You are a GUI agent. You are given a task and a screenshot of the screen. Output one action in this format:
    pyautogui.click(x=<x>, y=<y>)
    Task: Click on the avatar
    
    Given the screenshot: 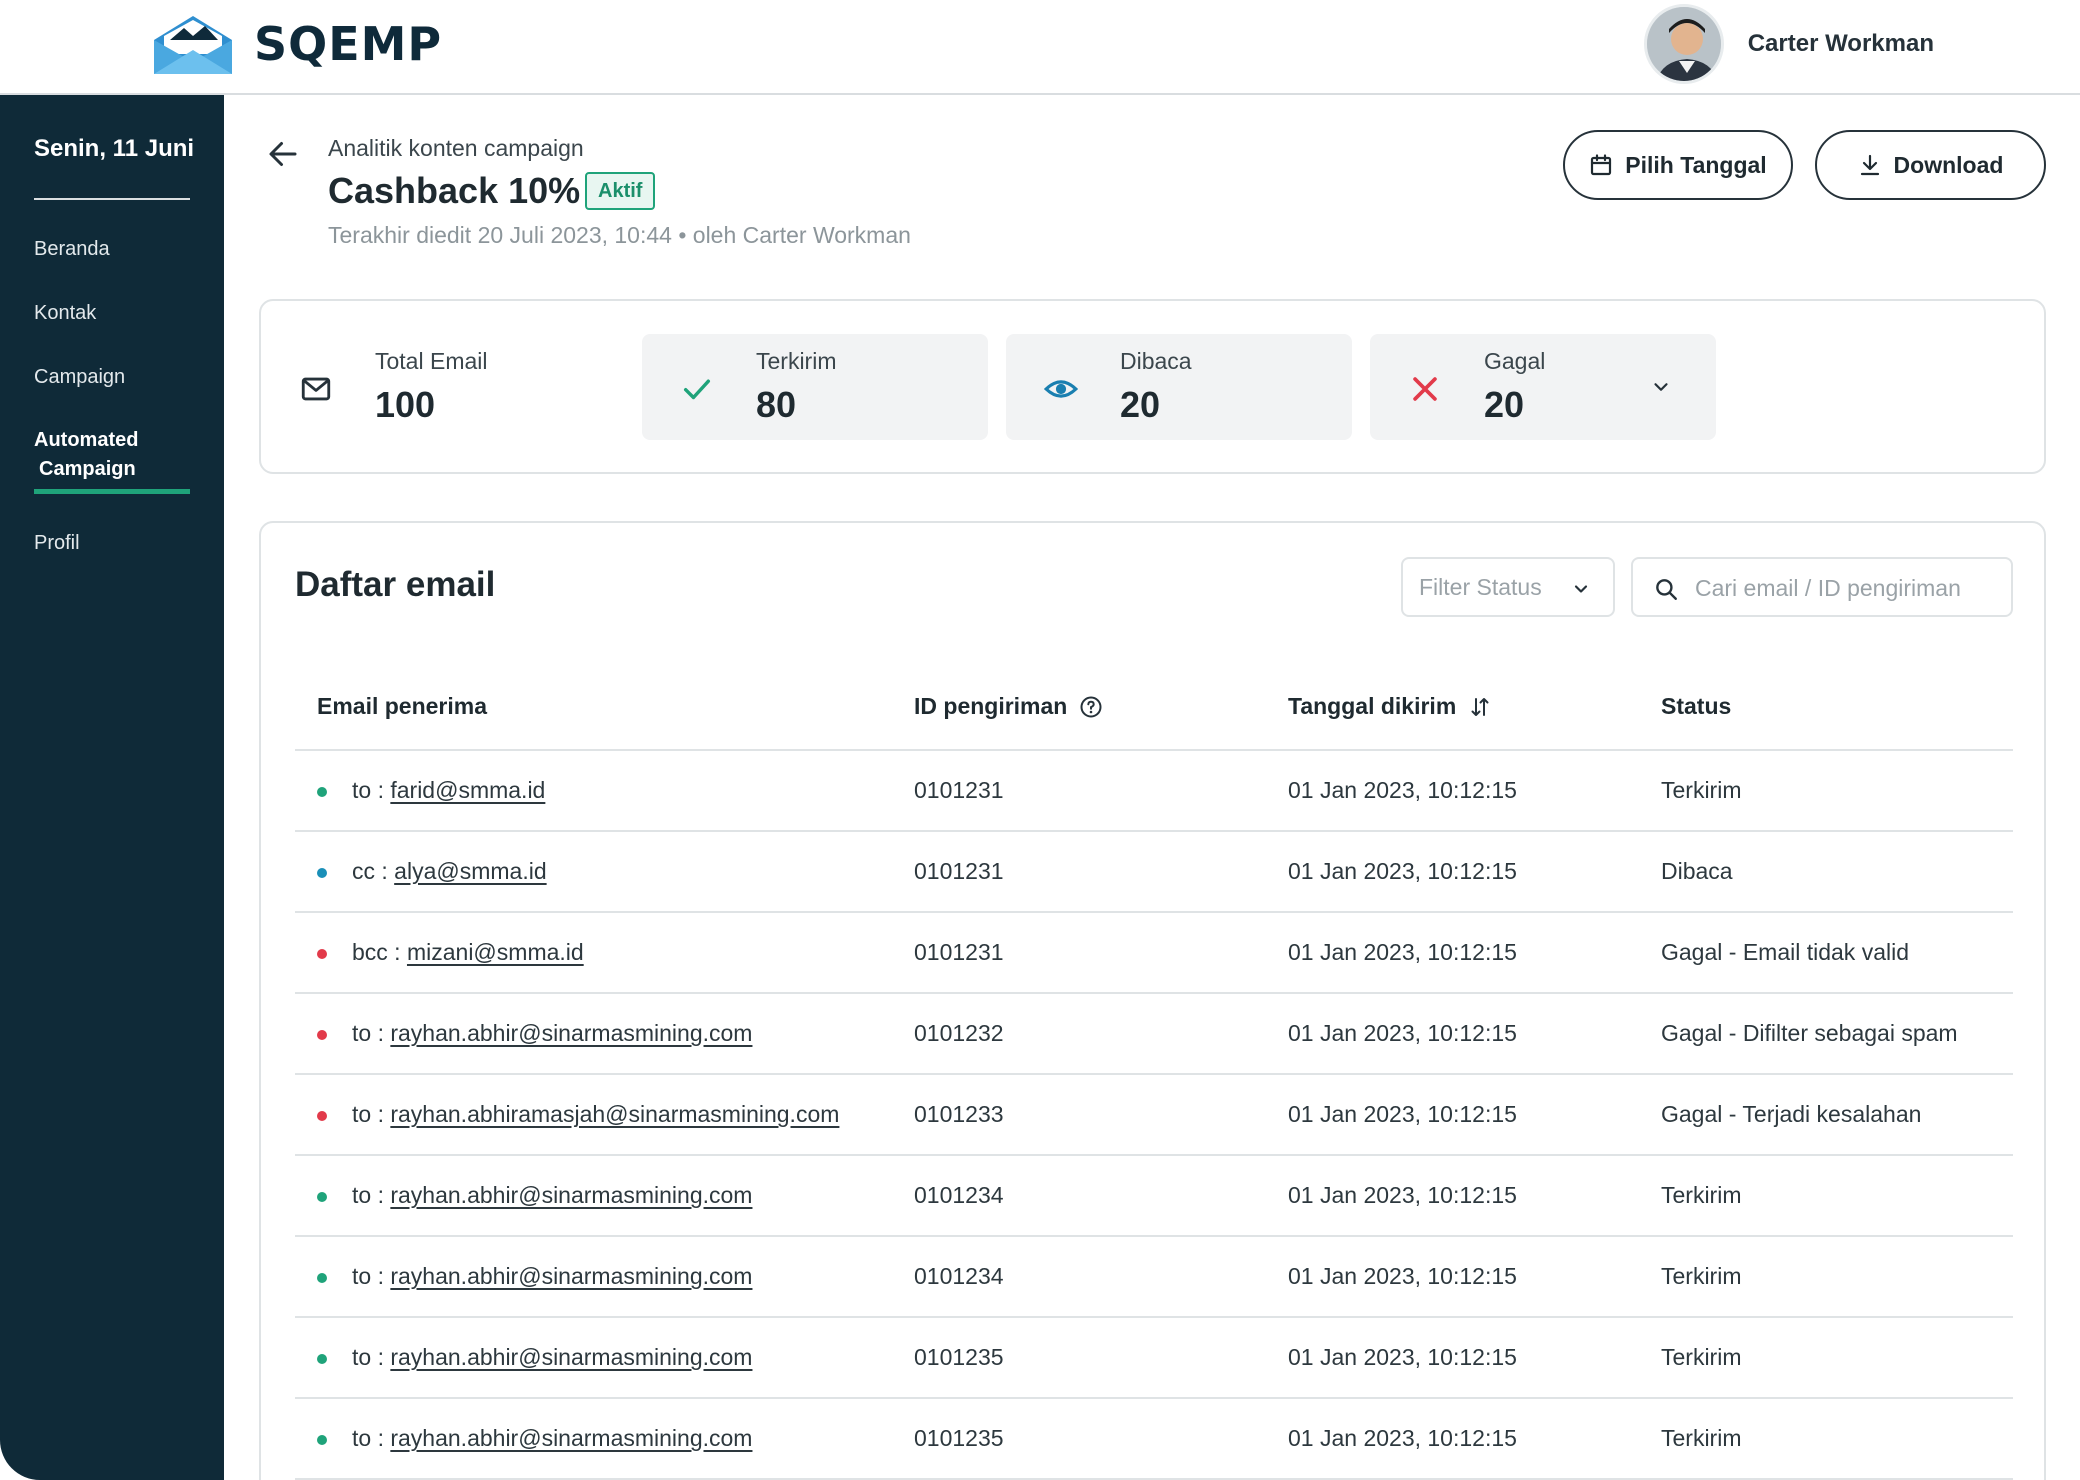 What is the action you would take?
    pyautogui.click(x=1683, y=44)
    